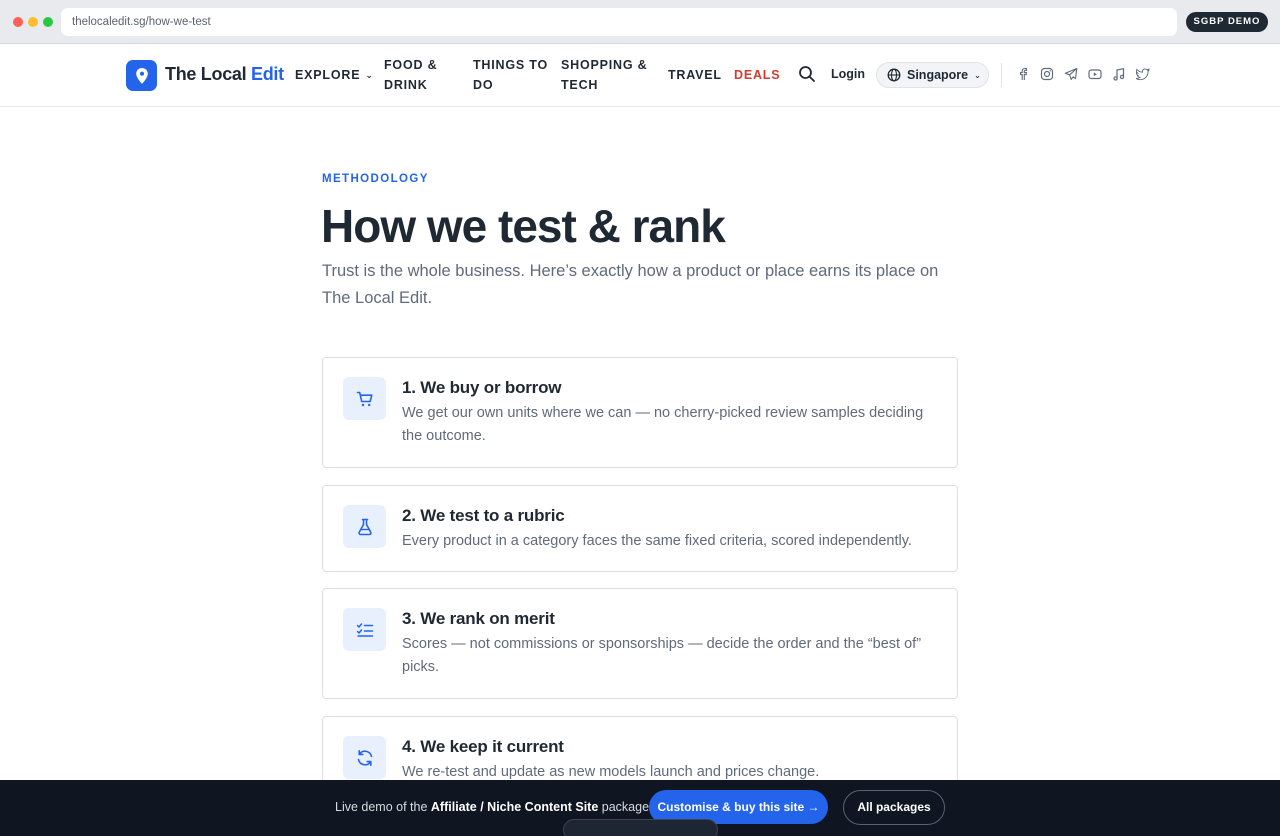 The width and height of the screenshot is (1280, 836). What do you see at coordinates (1119, 74) in the screenshot?
I see `tiktok-icon` at bounding box center [1119, 74].